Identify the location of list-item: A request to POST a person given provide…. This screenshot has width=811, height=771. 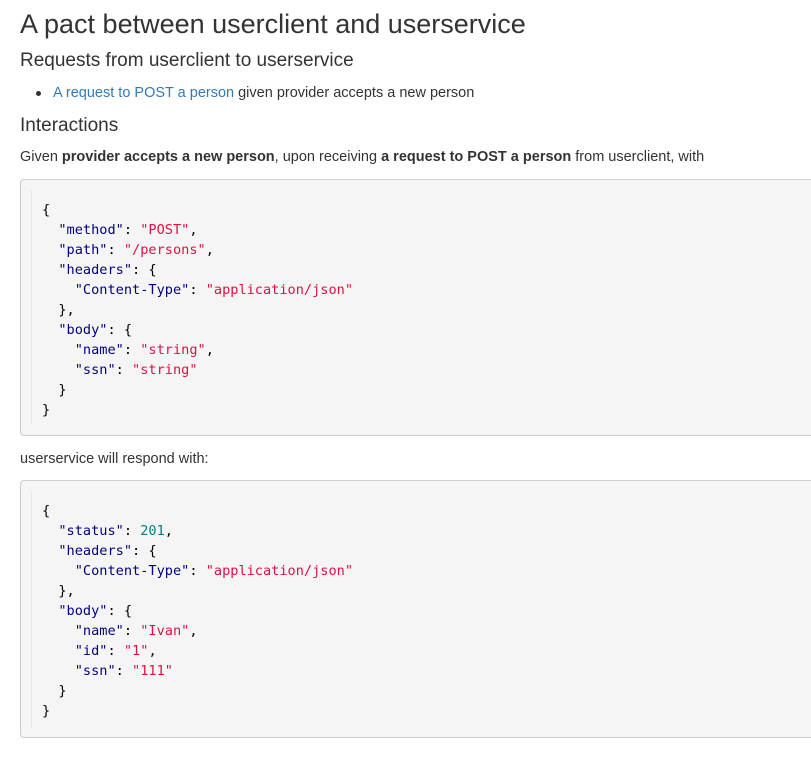
(247, 93).